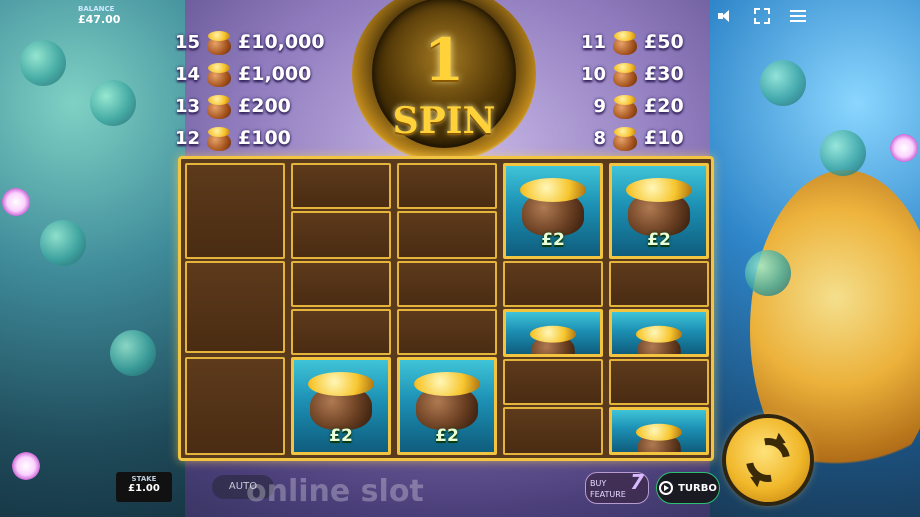 The image size is (920, 517). What do you see at coordinates (664, 106) in the screenshot?
I see `prize-amount: £20` at bounding box center [664, 106].